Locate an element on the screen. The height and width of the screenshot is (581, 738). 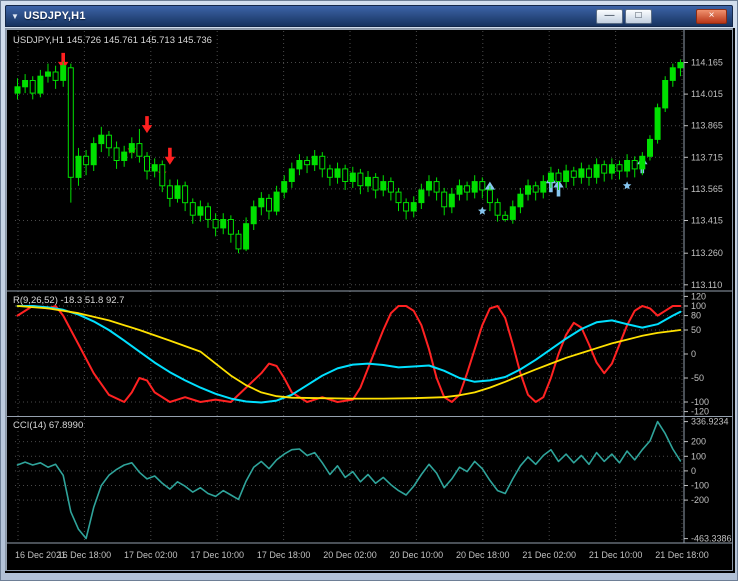
time-label: 20 Dec 10:00 is located at coordinates (417, 555).